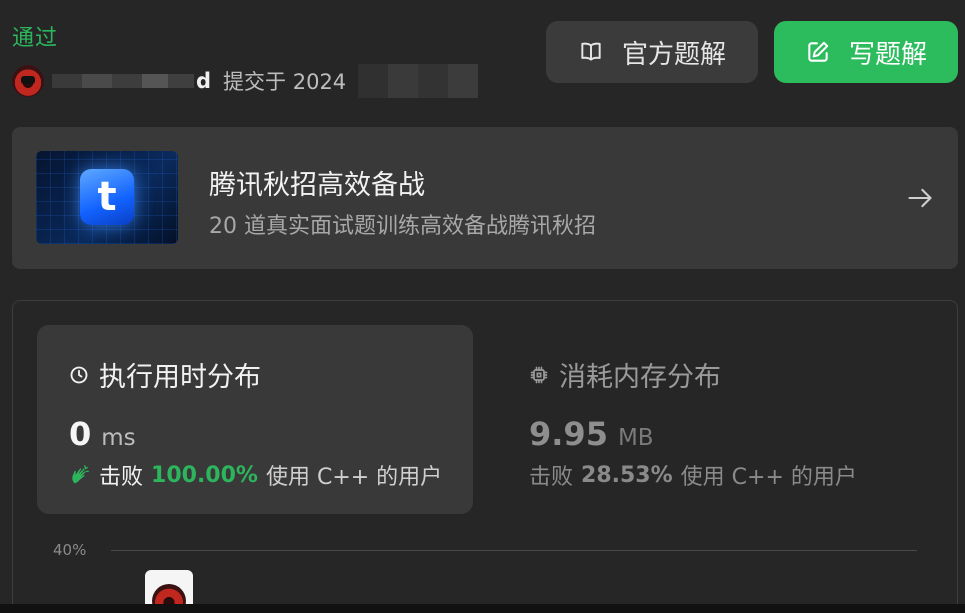 This screenshot has width=965, height=613. Describe the element at coordinates (482, 608) in the screenshot. I see `bottom-edge` at that location.